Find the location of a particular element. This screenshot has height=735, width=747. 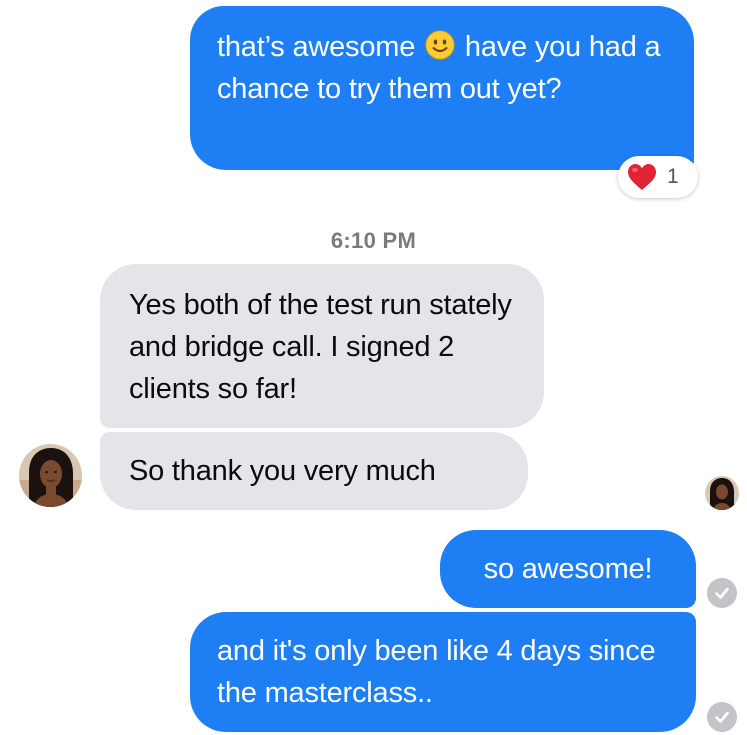

message-text: So thank you very much is located at coordinates (282, 471).